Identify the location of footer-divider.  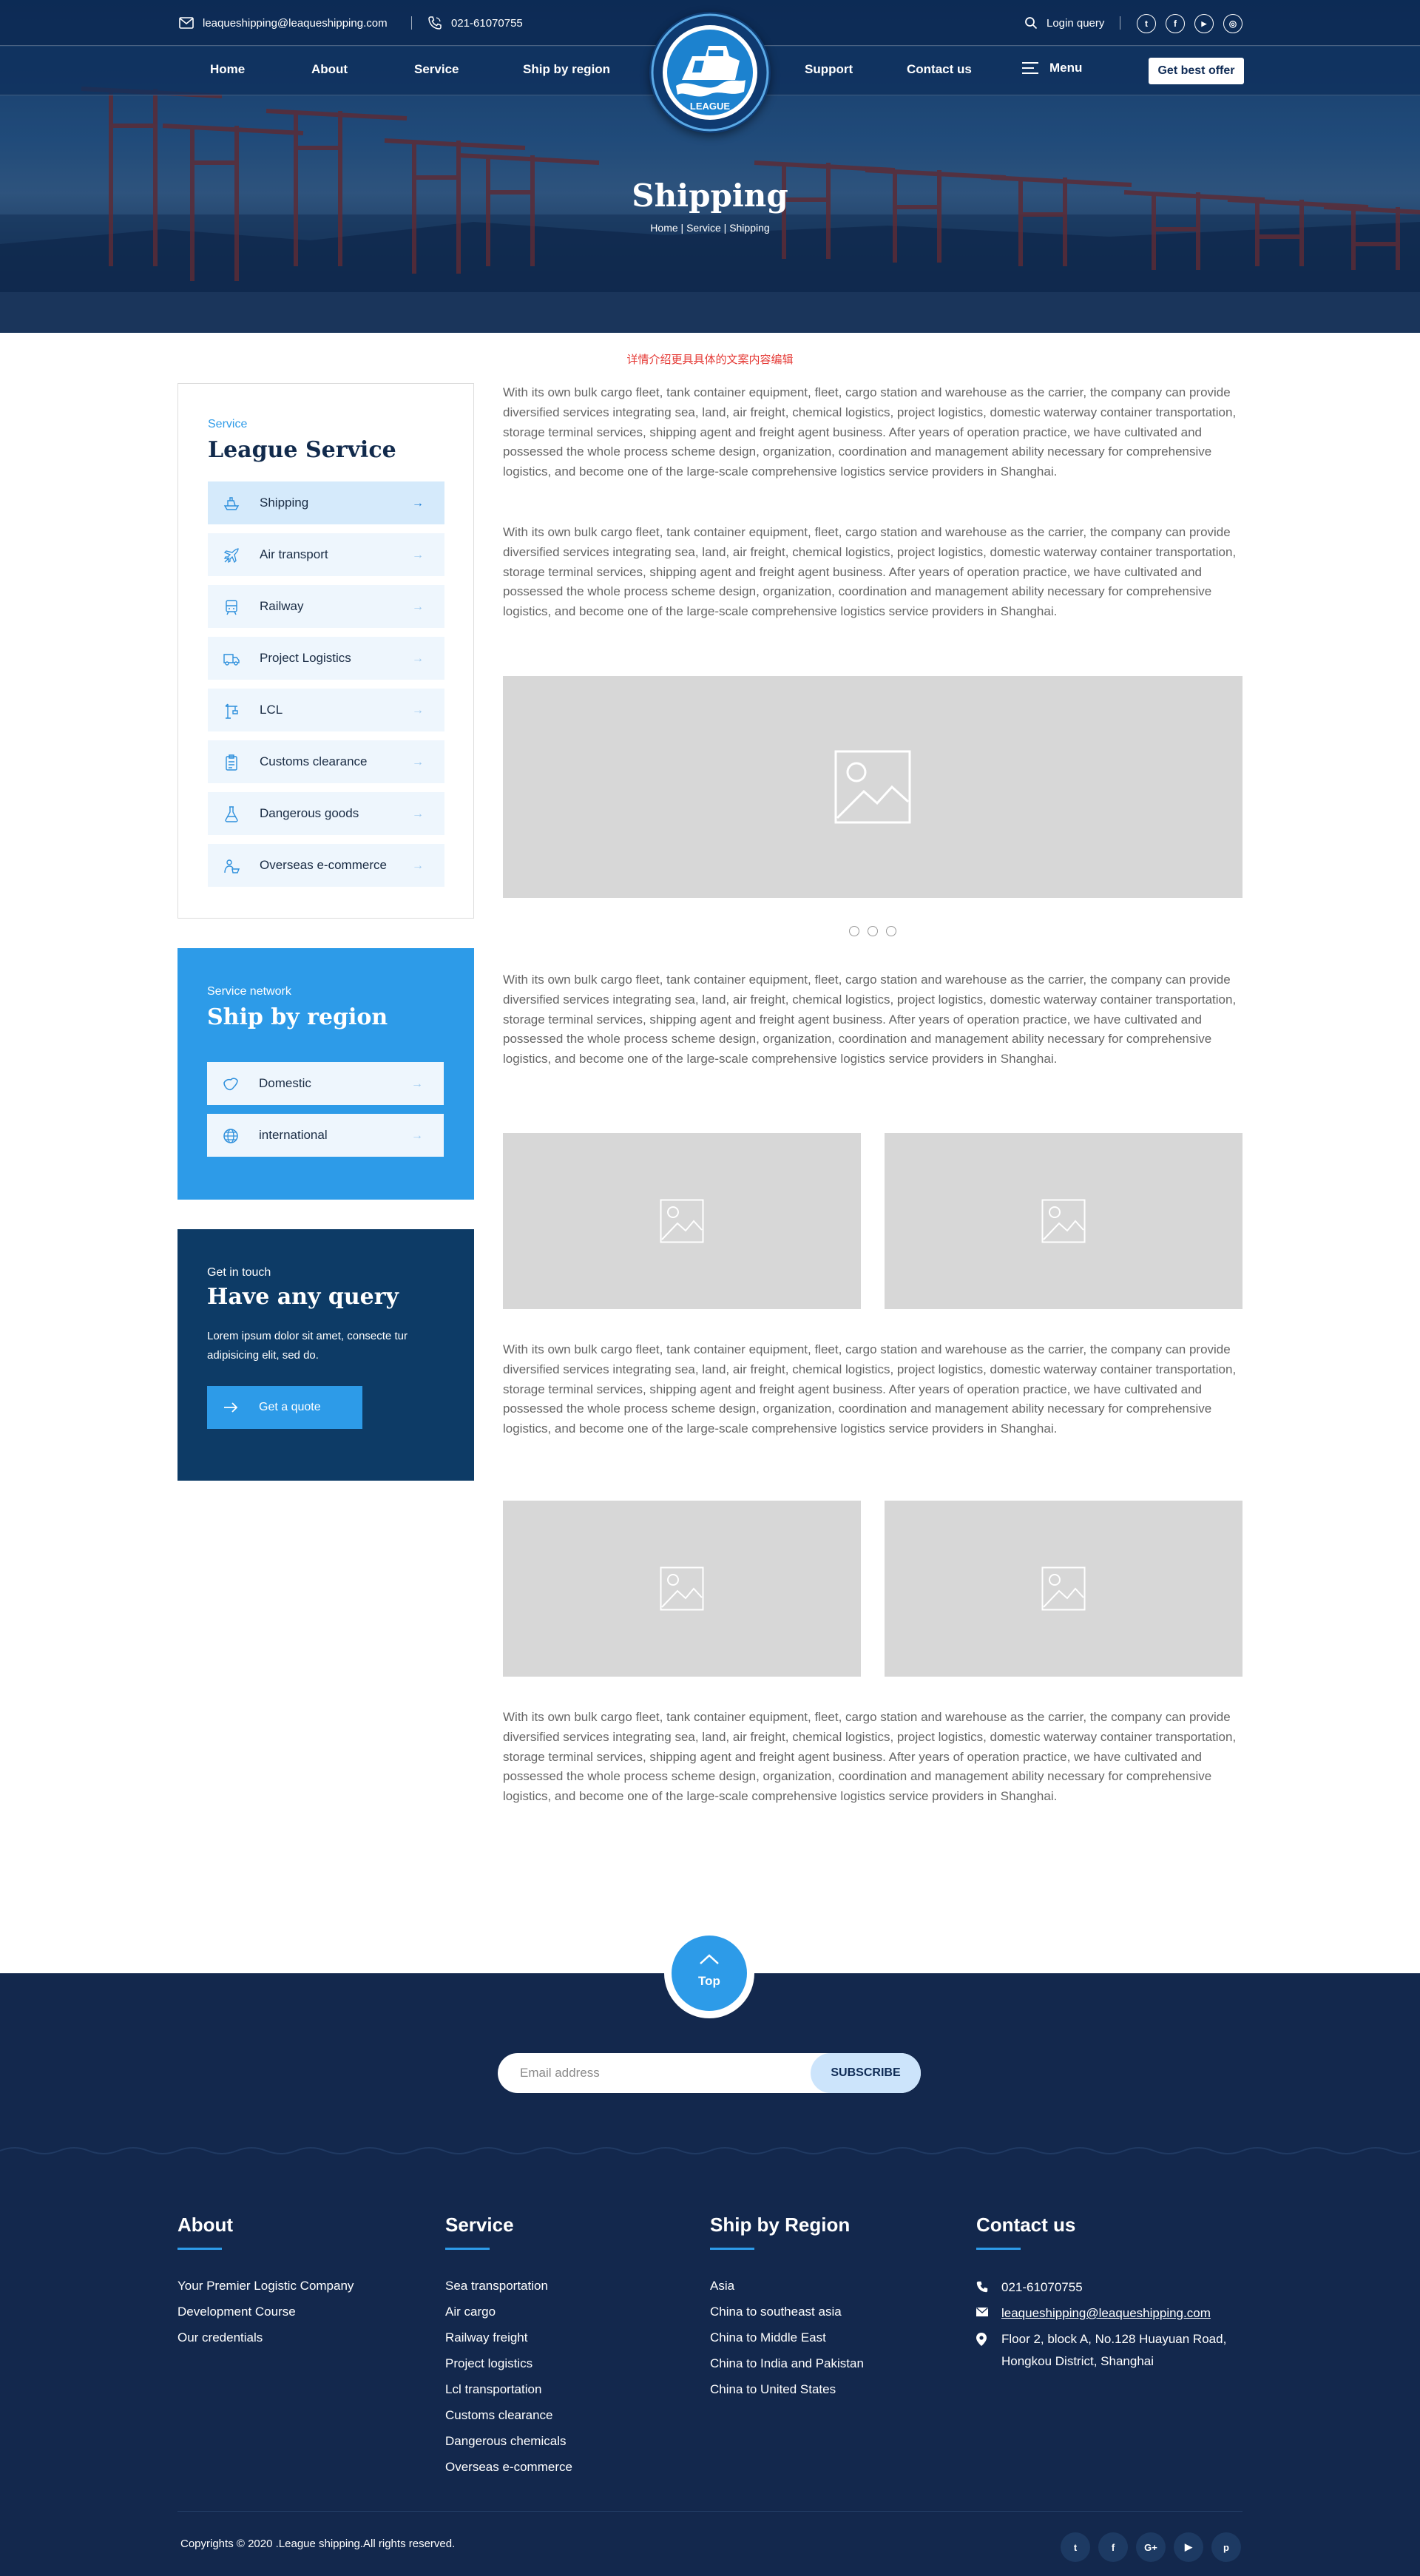
(710, 2511).